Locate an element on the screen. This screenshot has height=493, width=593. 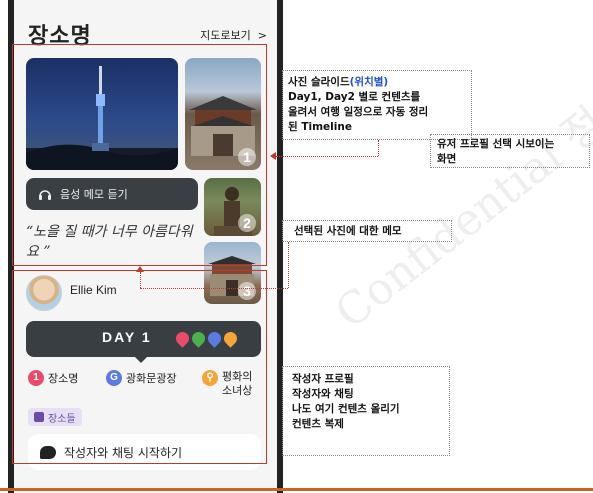
annotation-author: 작성자 프로필 작성자와 채팅 나도 여기 컨텐츠 올리기 컨텐츠 복제 is located at coordinates (346, 402).